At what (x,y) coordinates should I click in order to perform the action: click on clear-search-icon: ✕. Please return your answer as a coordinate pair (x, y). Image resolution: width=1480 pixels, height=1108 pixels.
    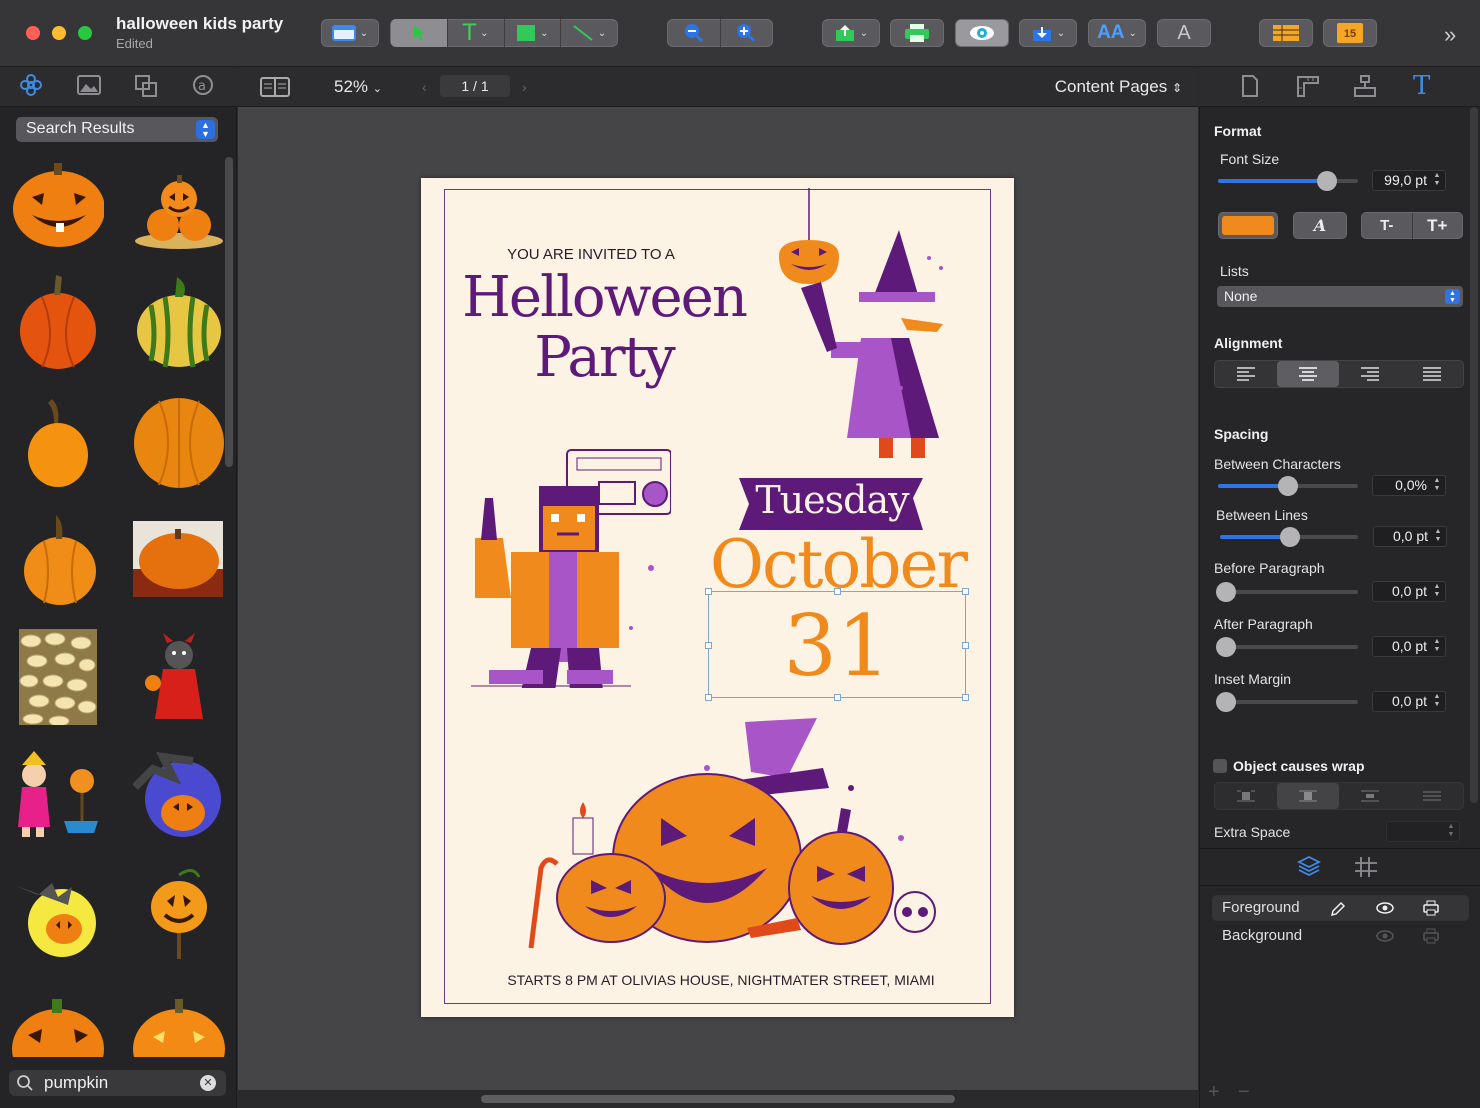
    Looking at the image, I should click on (208, 1083).